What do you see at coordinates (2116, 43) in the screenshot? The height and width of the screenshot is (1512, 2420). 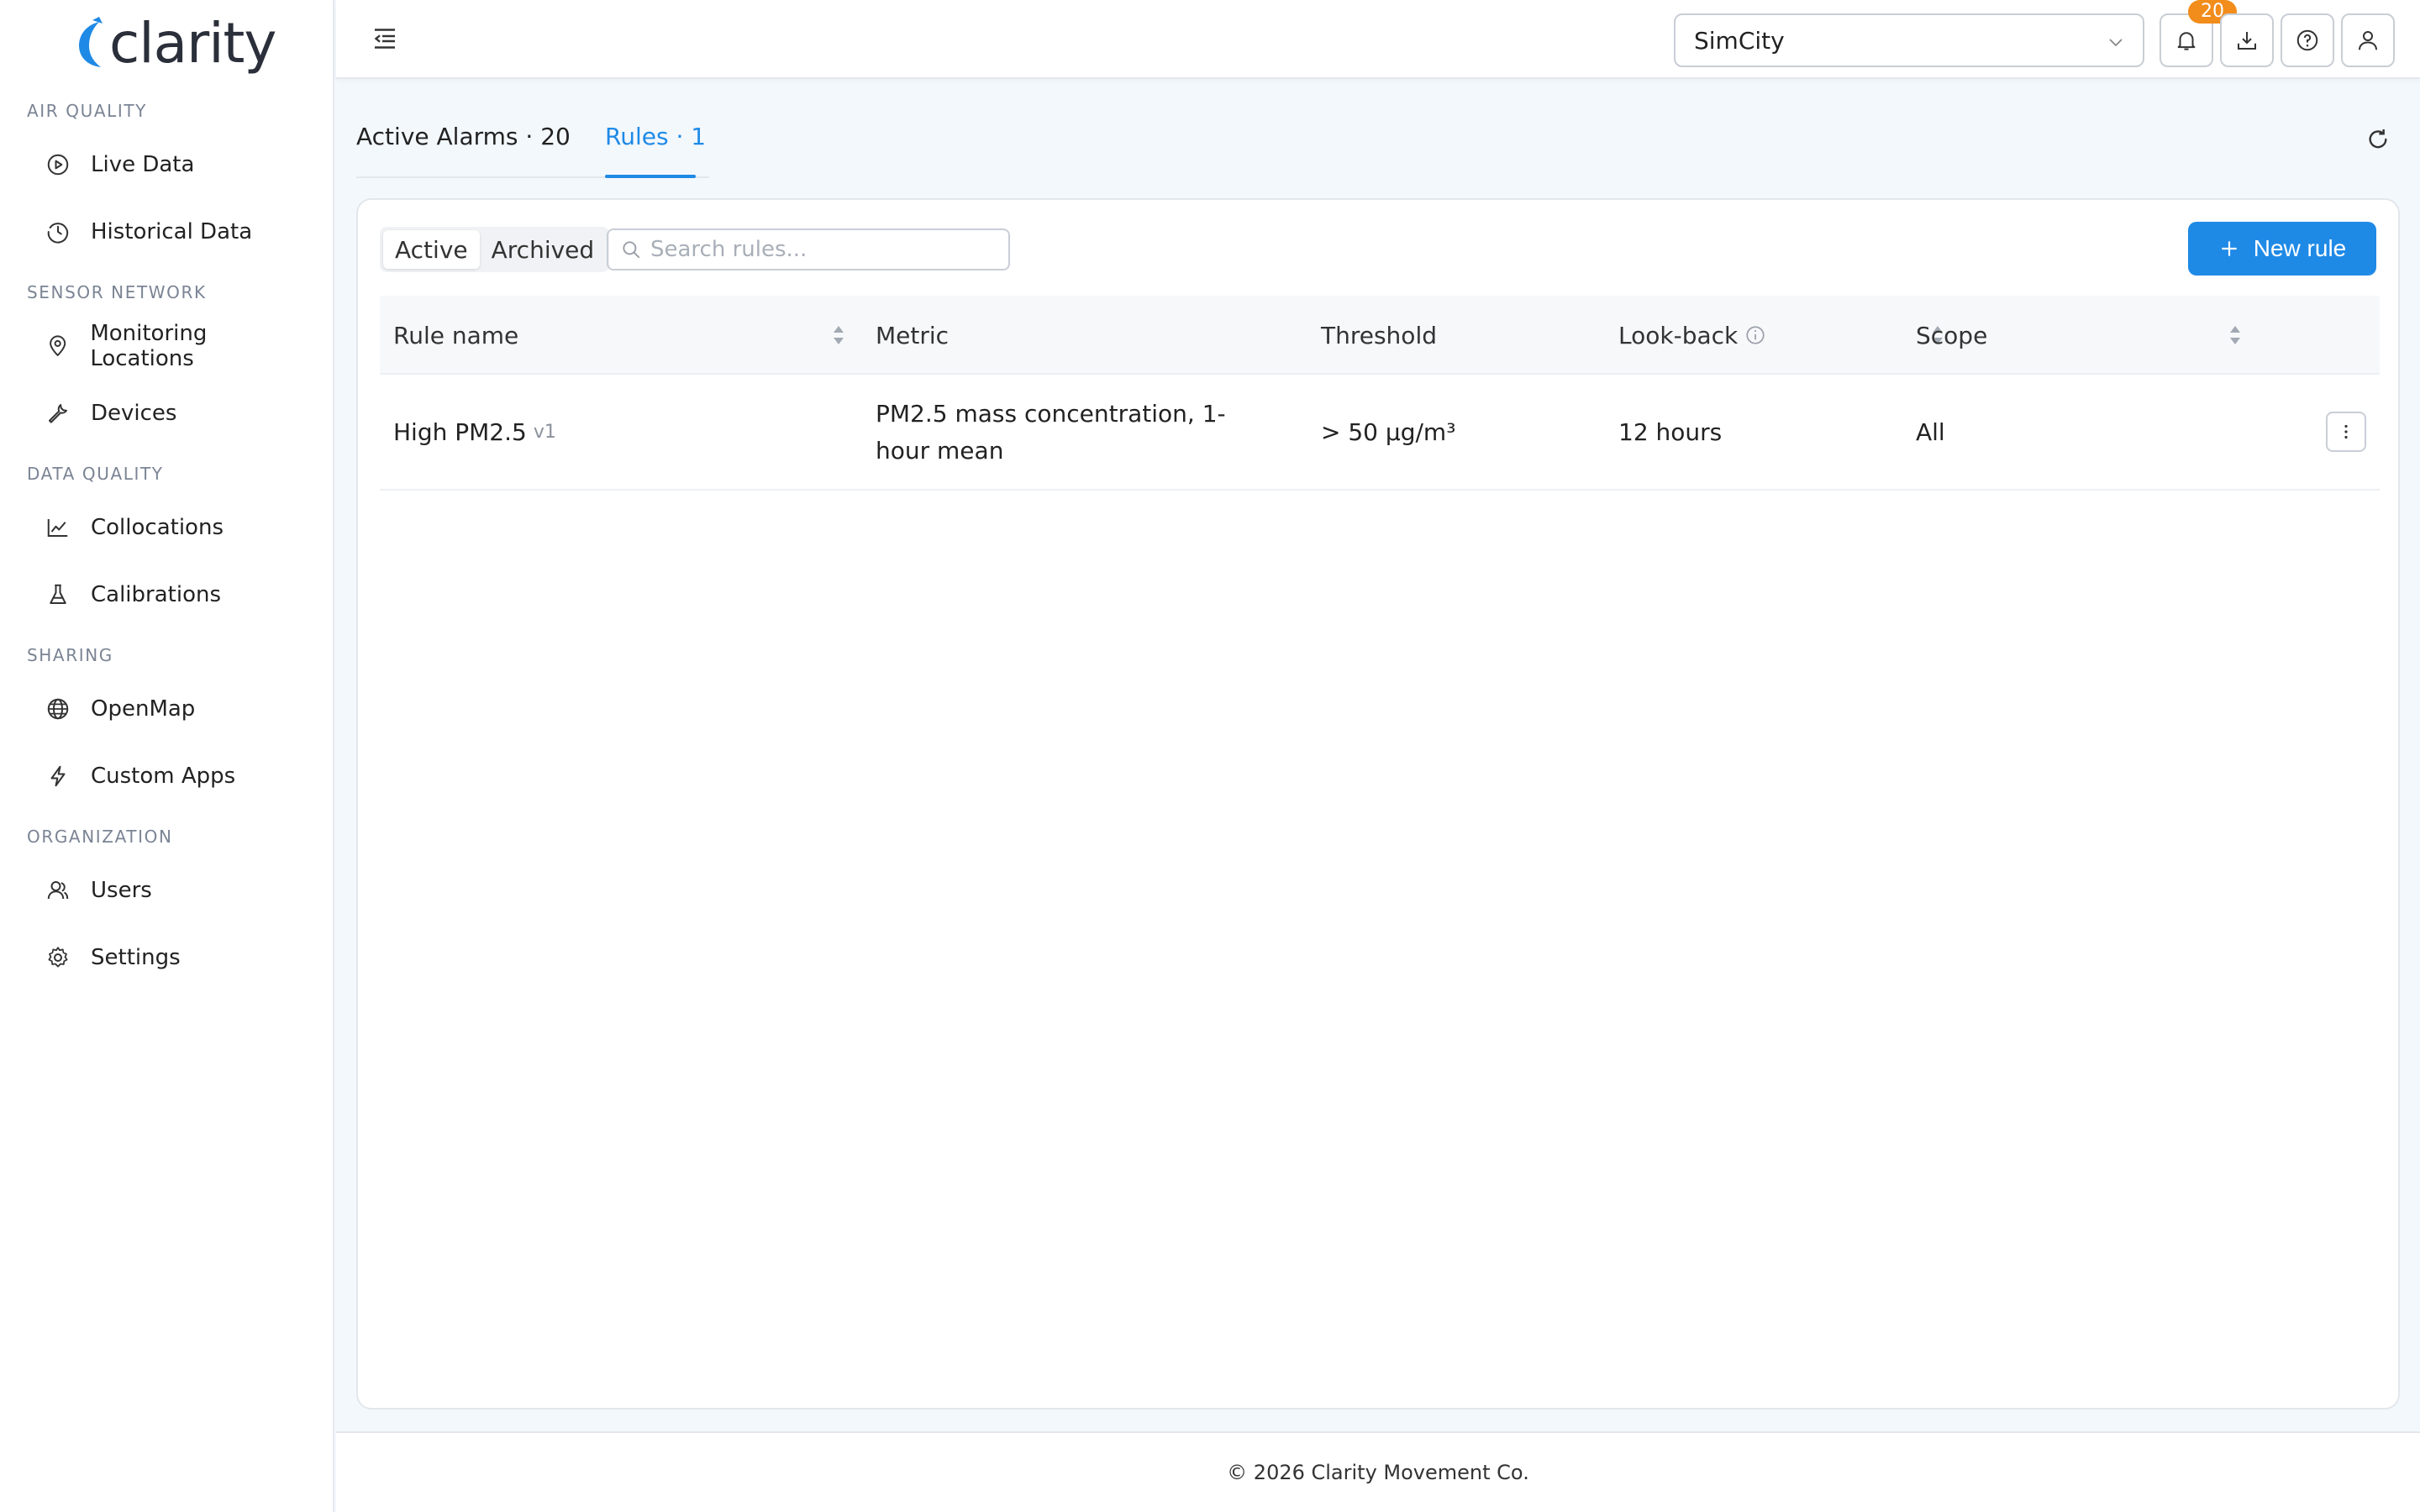 I see `chevron-down-icon` at bounding box center [2116, 43].